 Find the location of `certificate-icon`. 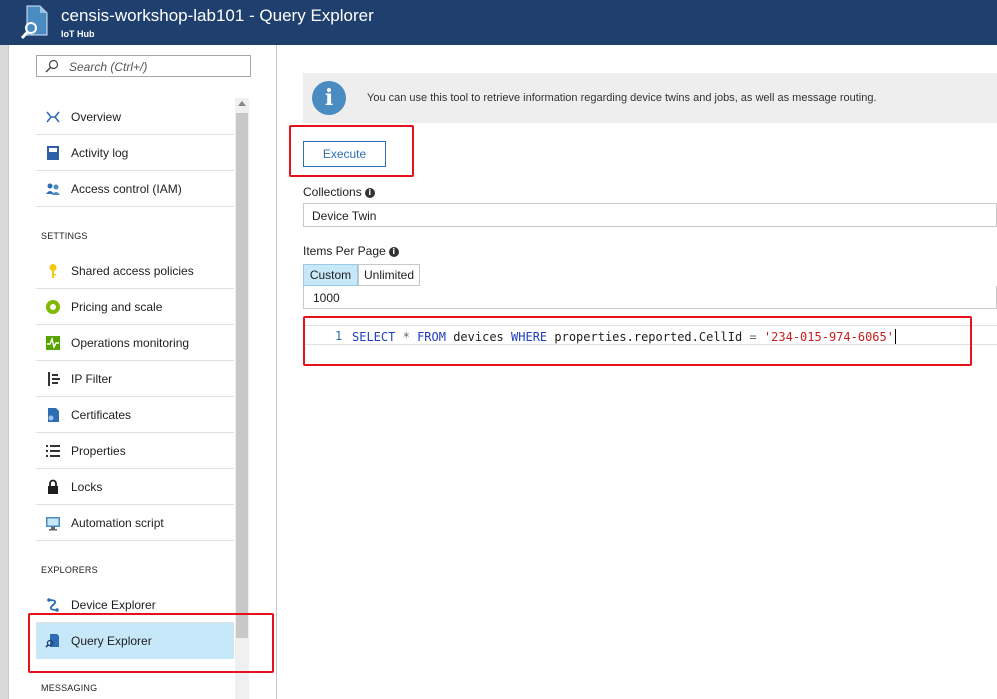

certificate-icon is located at coordinates (53, 415).